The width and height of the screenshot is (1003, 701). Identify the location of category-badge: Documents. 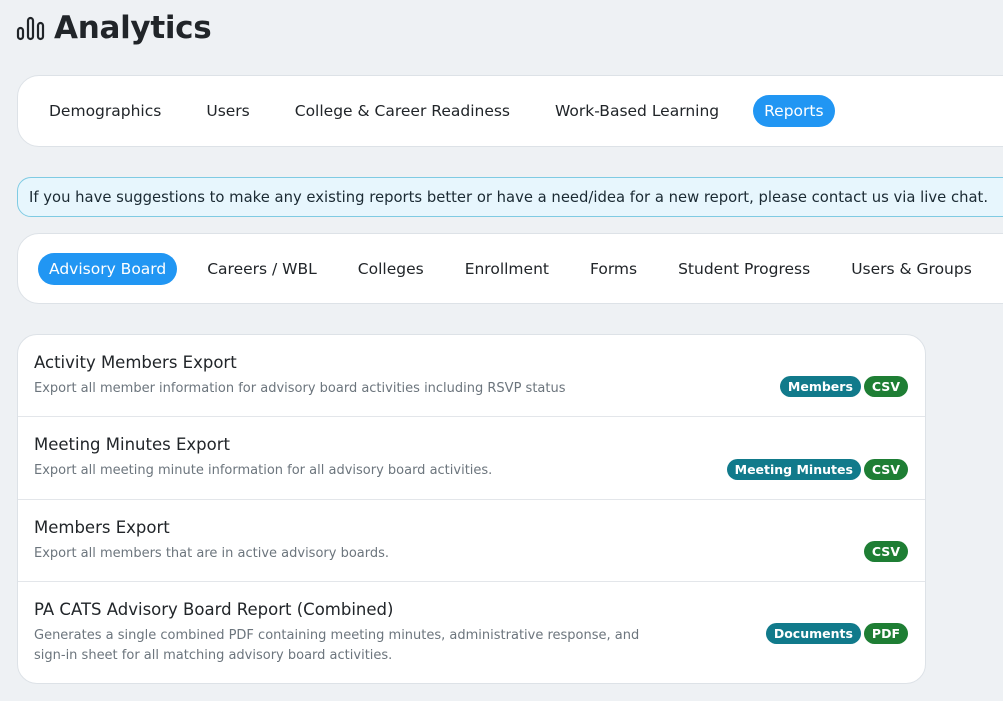
(813, 633).